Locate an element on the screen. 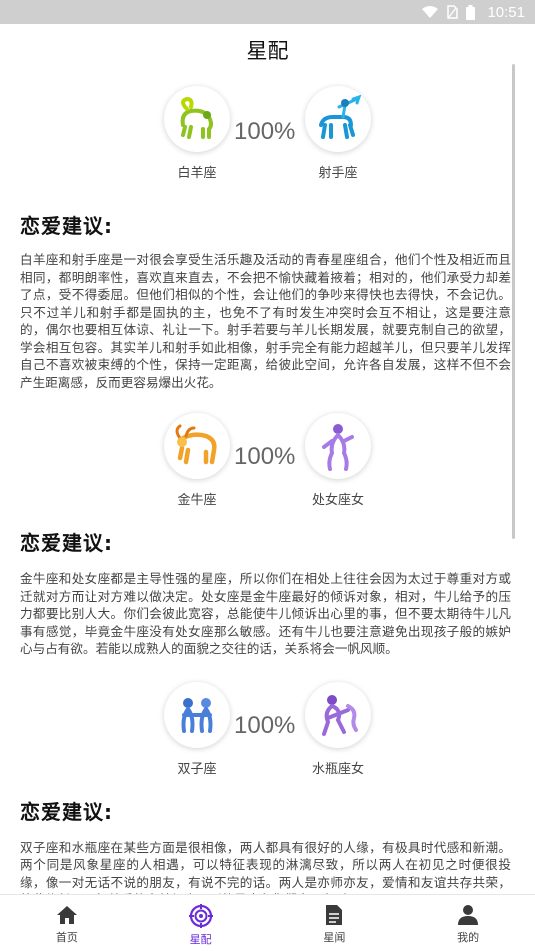  sign-name: 射手座 is located at coordinates (338, 173).